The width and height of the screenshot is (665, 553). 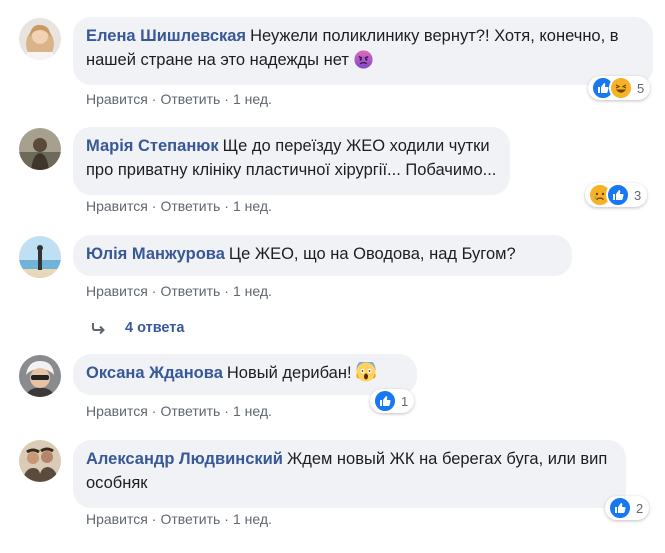 I want to click on comment-author: Марія Степанюк, so click(x=152, y=146).